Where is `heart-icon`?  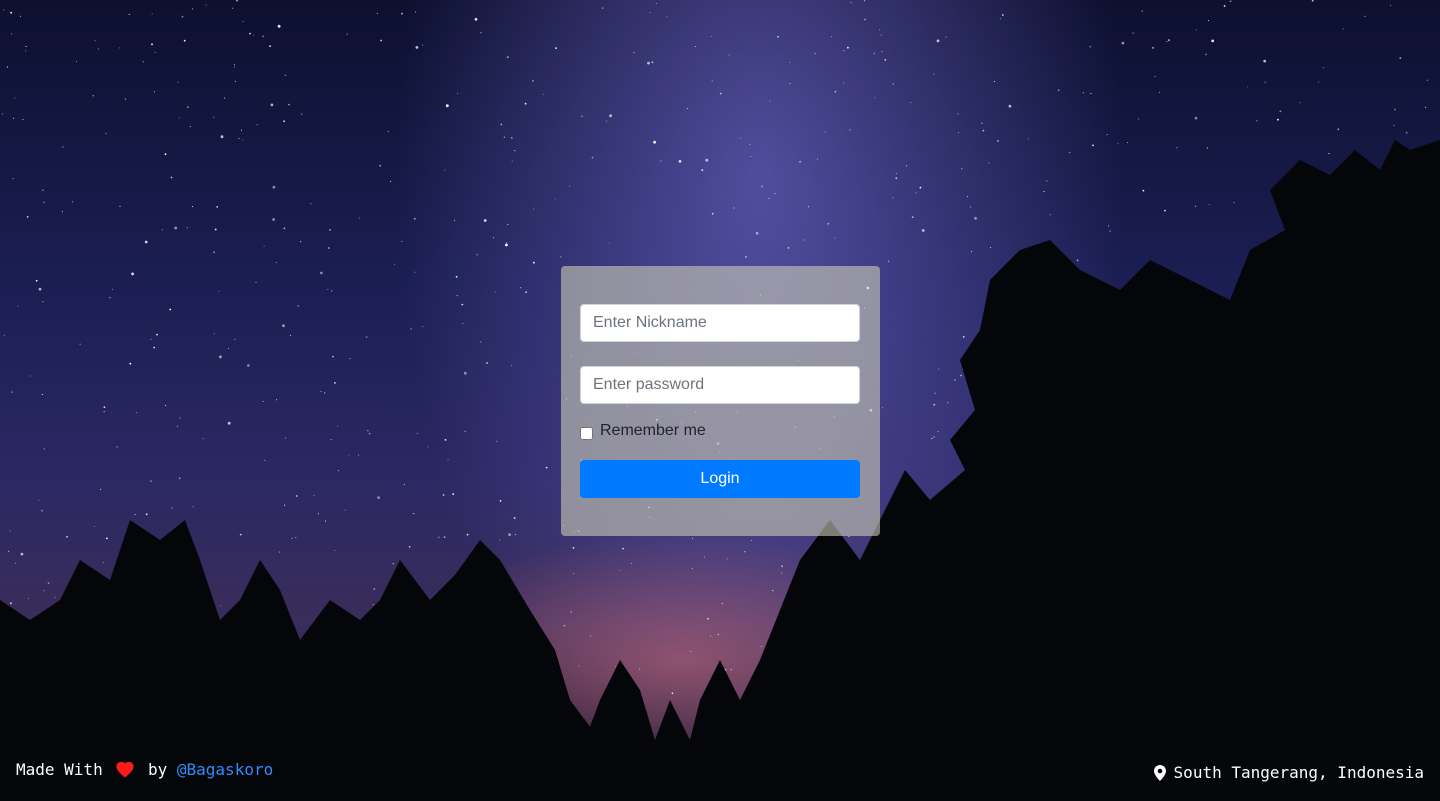
heart-icon is located at coordinates (125, 769).